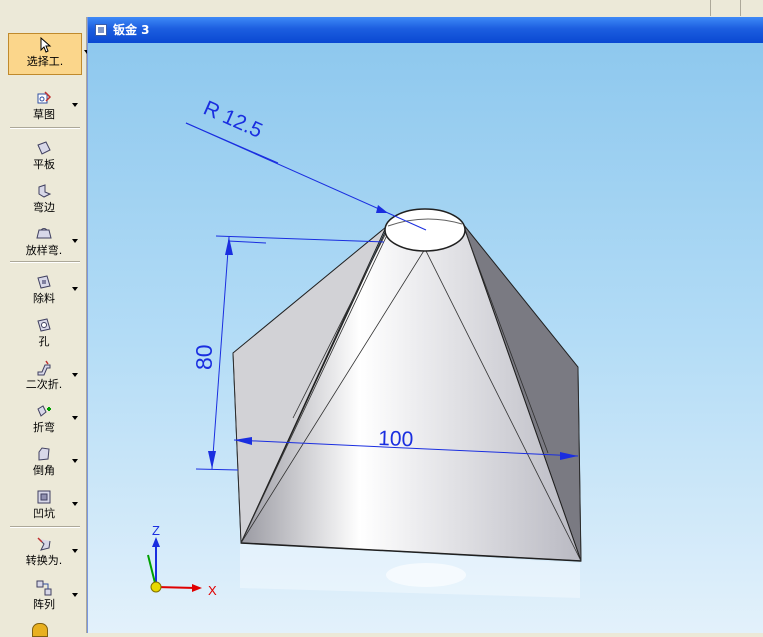 Image resolution: width=763 pixels, height=637 pixels. What do you see at coordinates (44, 282) in the screenshot?
I see `cutout-icon` at bounding box center [44, 282].